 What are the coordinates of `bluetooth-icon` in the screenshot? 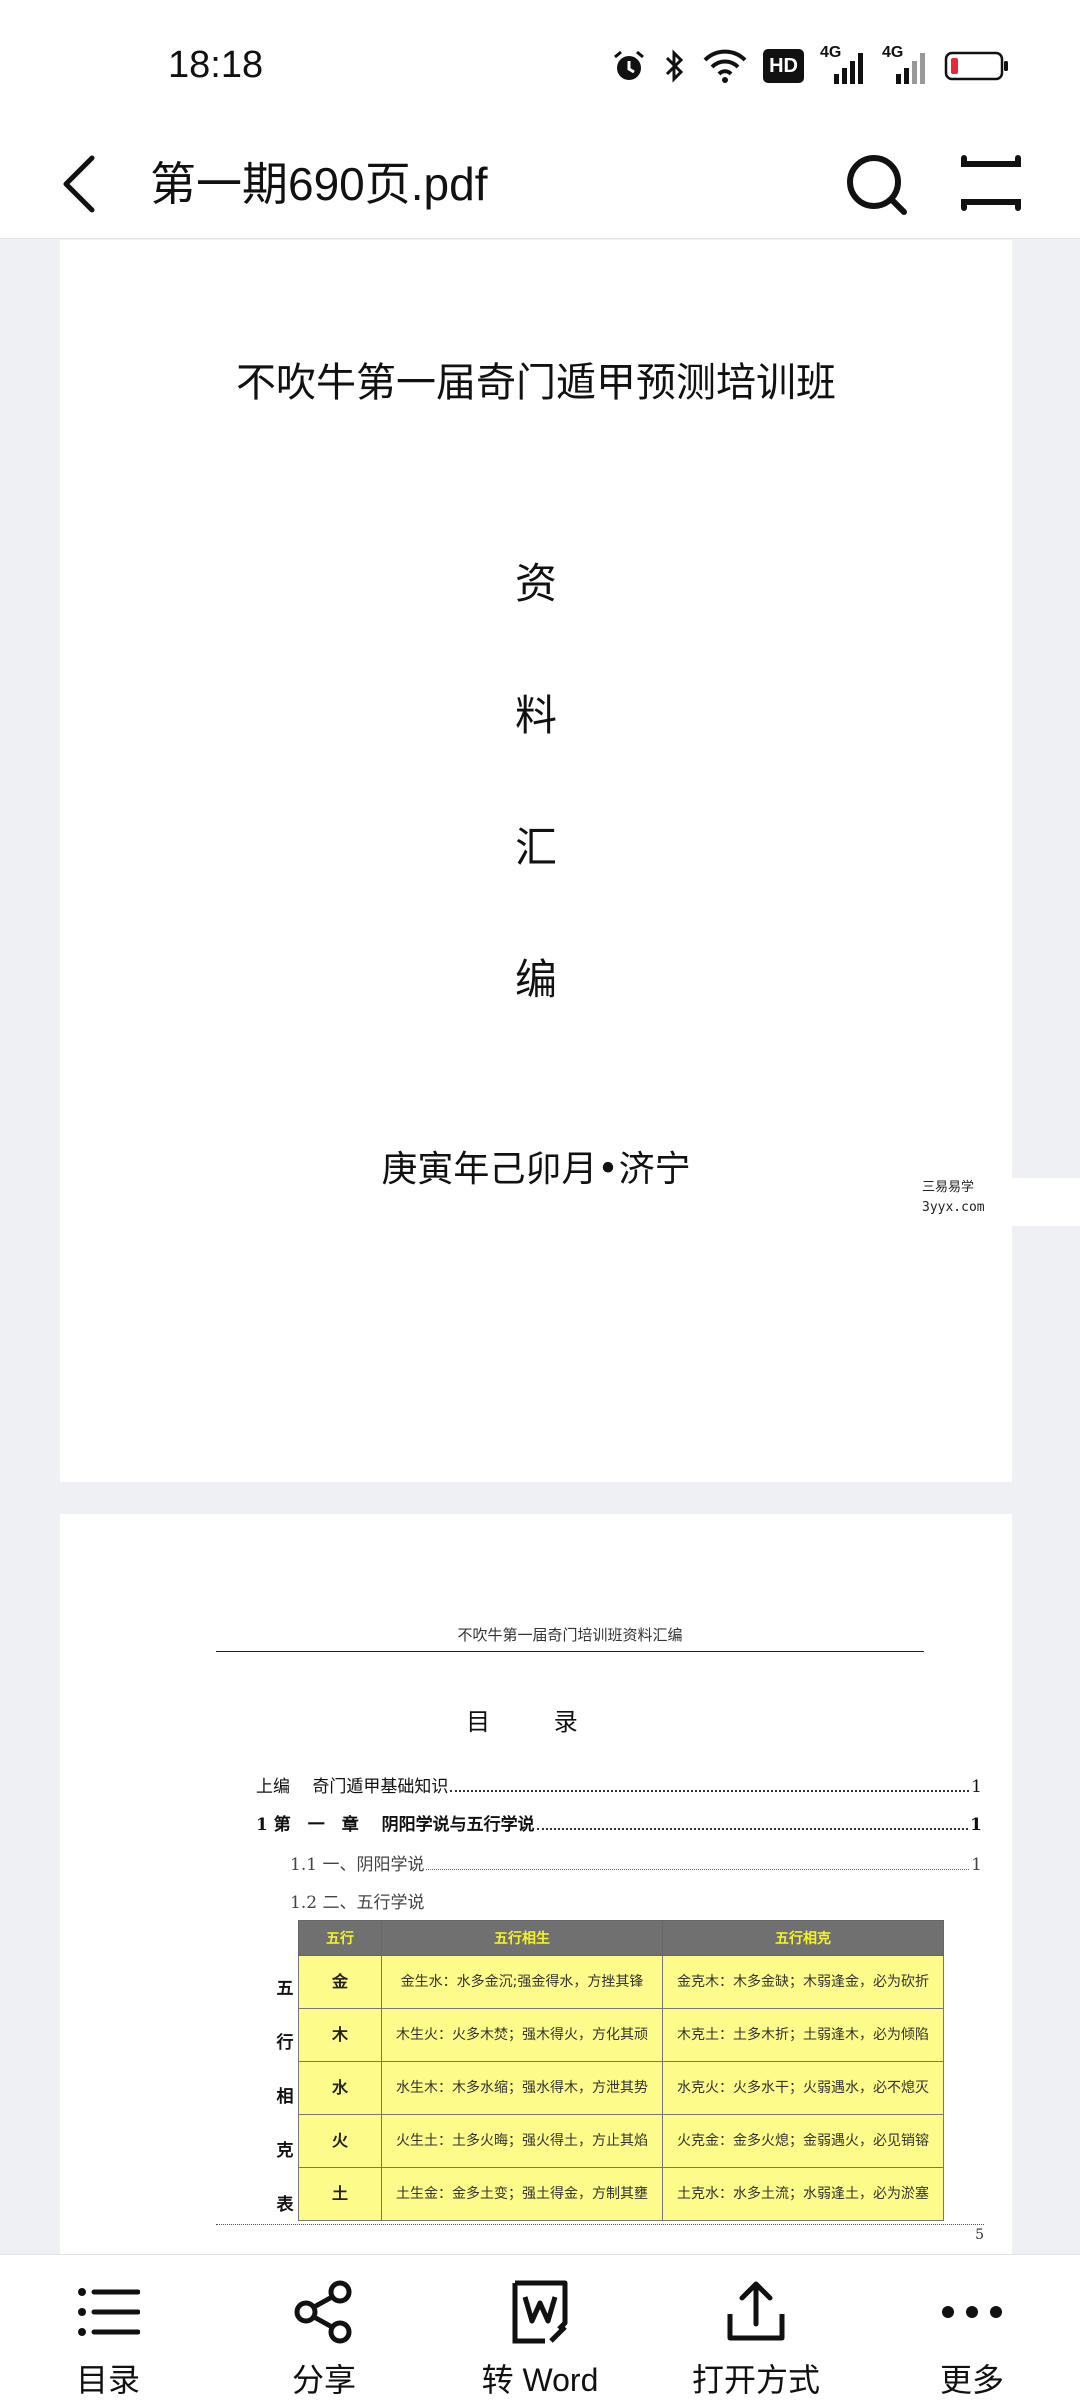 It's located at (675, 66).